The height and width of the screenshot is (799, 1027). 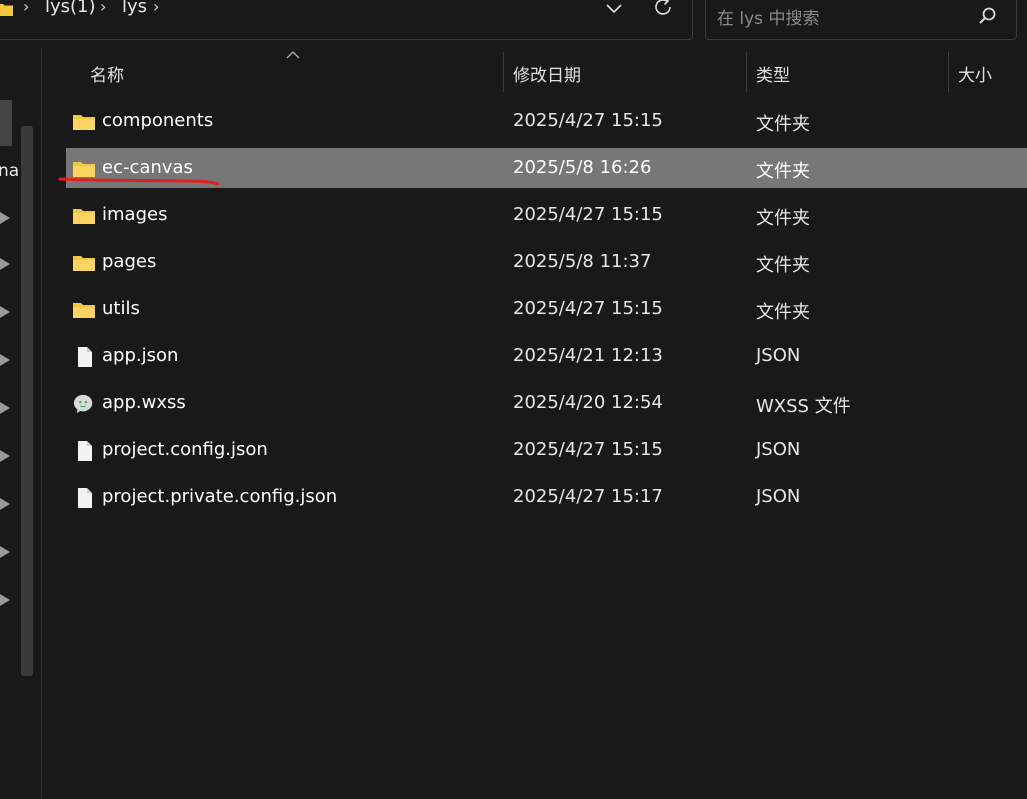 What do you see at coordinates (614, 9) in the screenshot?
I see `chevron-down-icon` at bounding box center [614, 9].